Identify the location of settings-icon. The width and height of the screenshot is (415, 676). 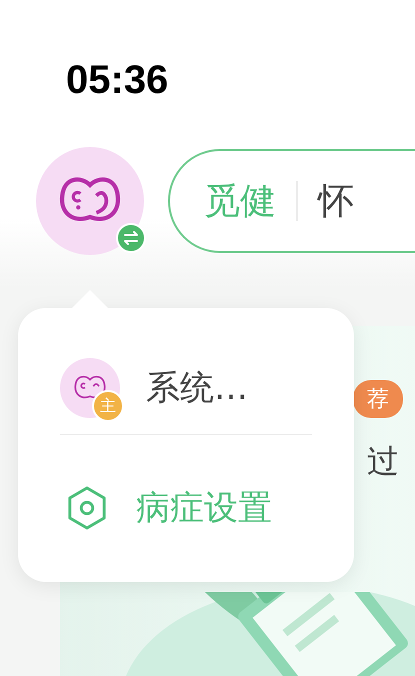
(87, 508).